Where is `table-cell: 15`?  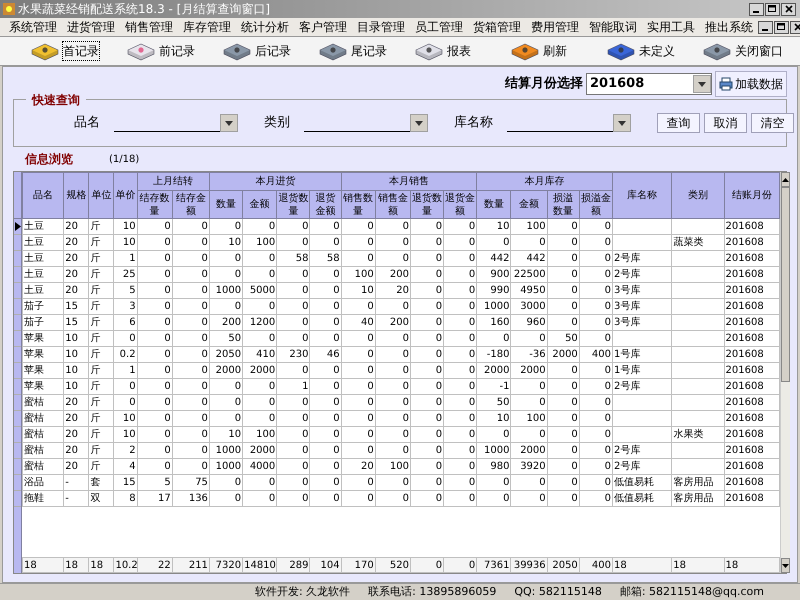 table-cell: 15 is located at coordinates (126, 482).